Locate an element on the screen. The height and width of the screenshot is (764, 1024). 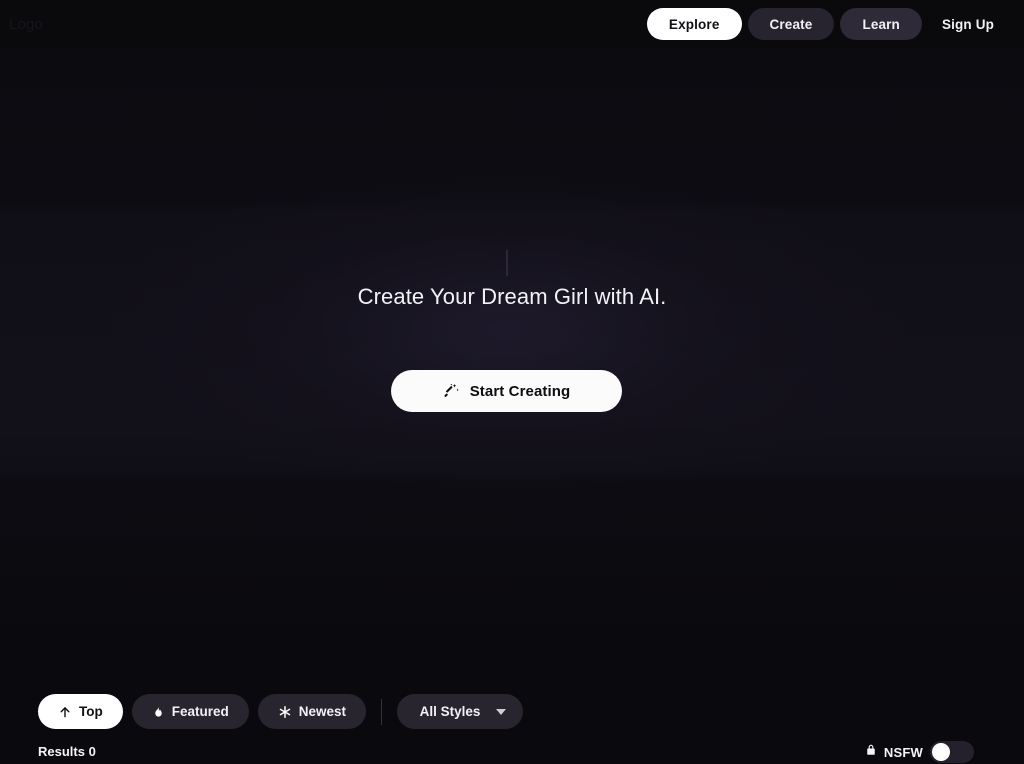
style-filter-dropdown: All Styles is located at coordinates (460, 711).